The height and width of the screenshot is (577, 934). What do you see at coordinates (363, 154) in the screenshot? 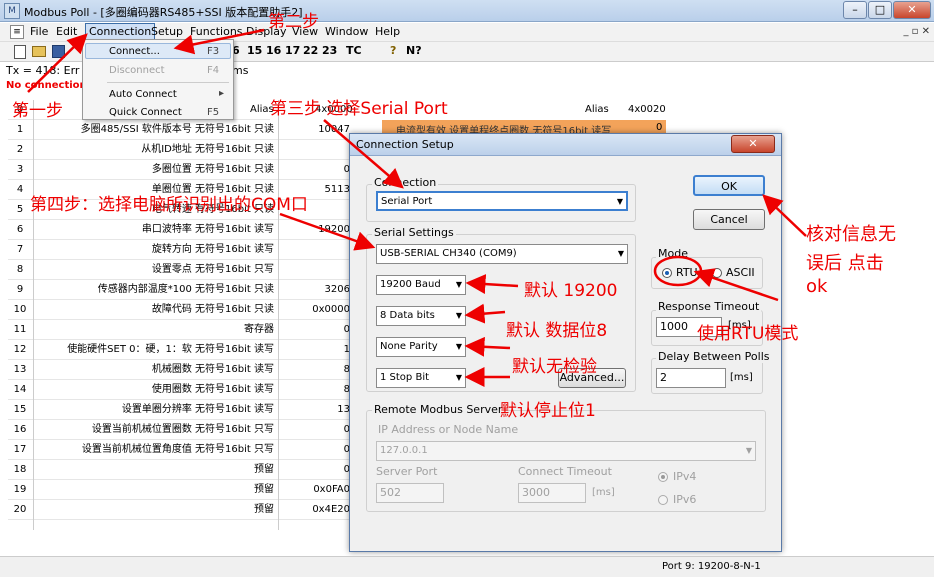
I see `arrow-step3` at bounding box center [363, 154].